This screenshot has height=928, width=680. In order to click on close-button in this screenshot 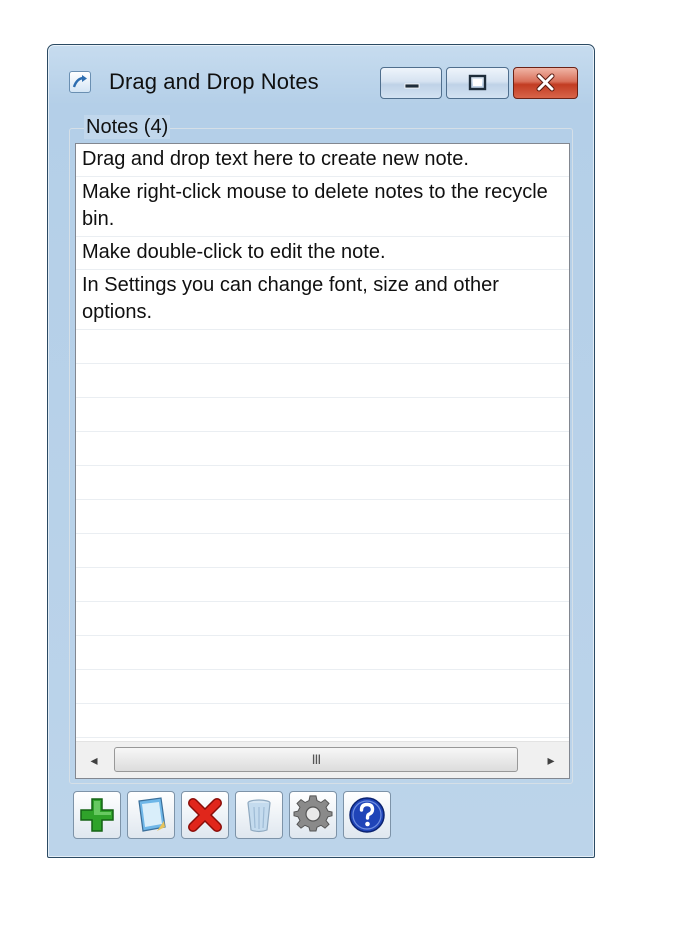, I will do `click(545, 83)`.